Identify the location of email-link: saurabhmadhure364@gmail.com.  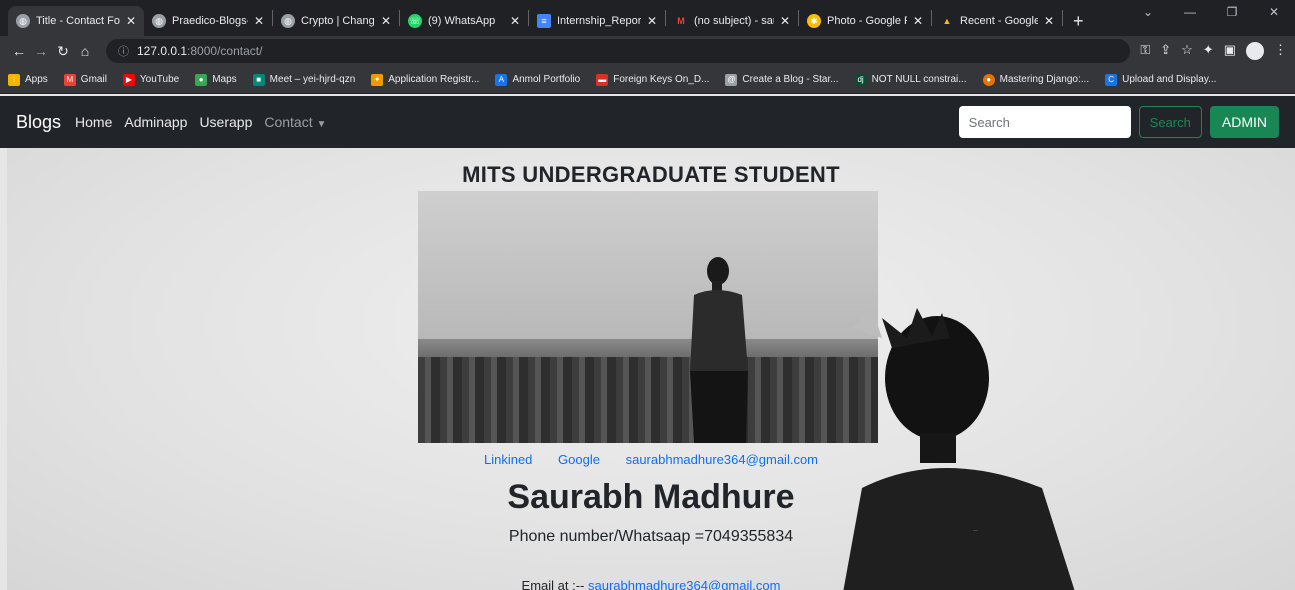
(722, 459).